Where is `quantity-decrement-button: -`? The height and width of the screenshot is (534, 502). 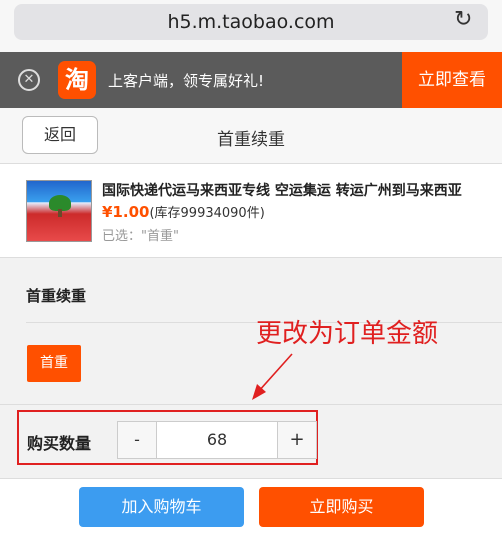 quantity-decrement-button: - is located at coordinates (137, 440).